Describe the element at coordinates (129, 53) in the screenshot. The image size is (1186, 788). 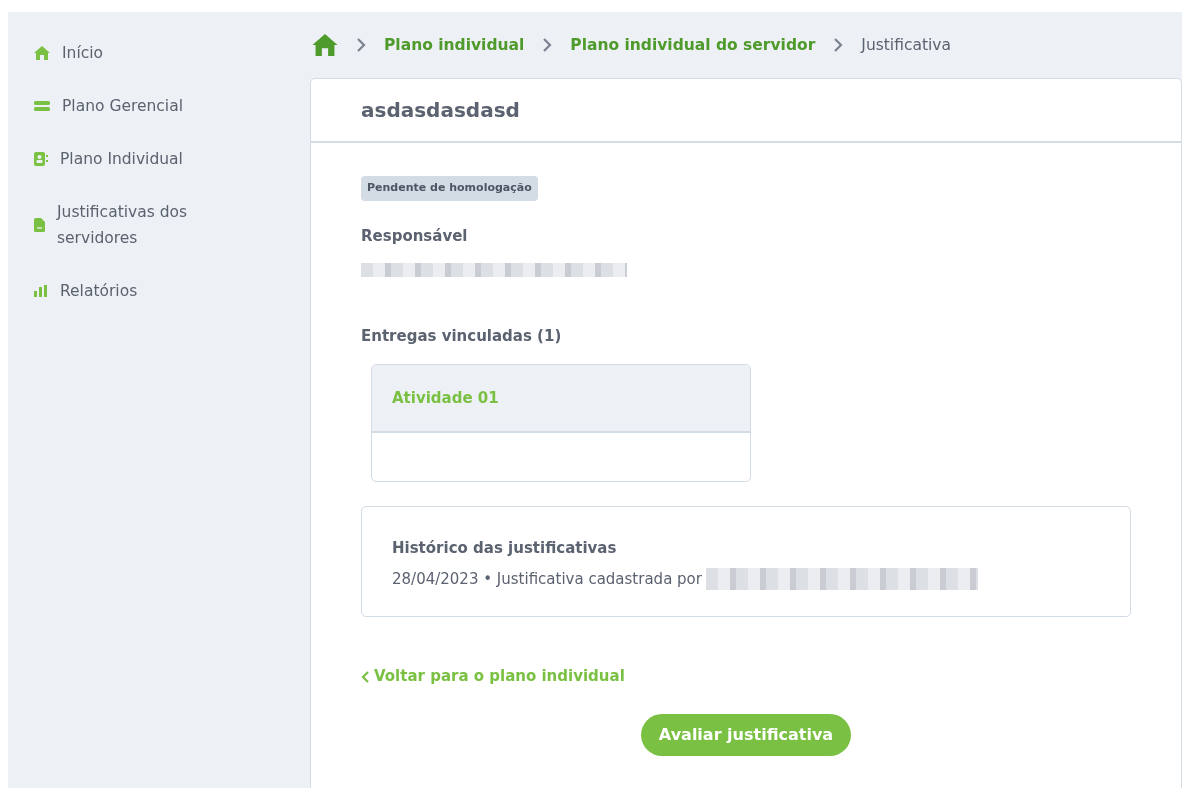
I see `sidebar-item: Início` at that location.